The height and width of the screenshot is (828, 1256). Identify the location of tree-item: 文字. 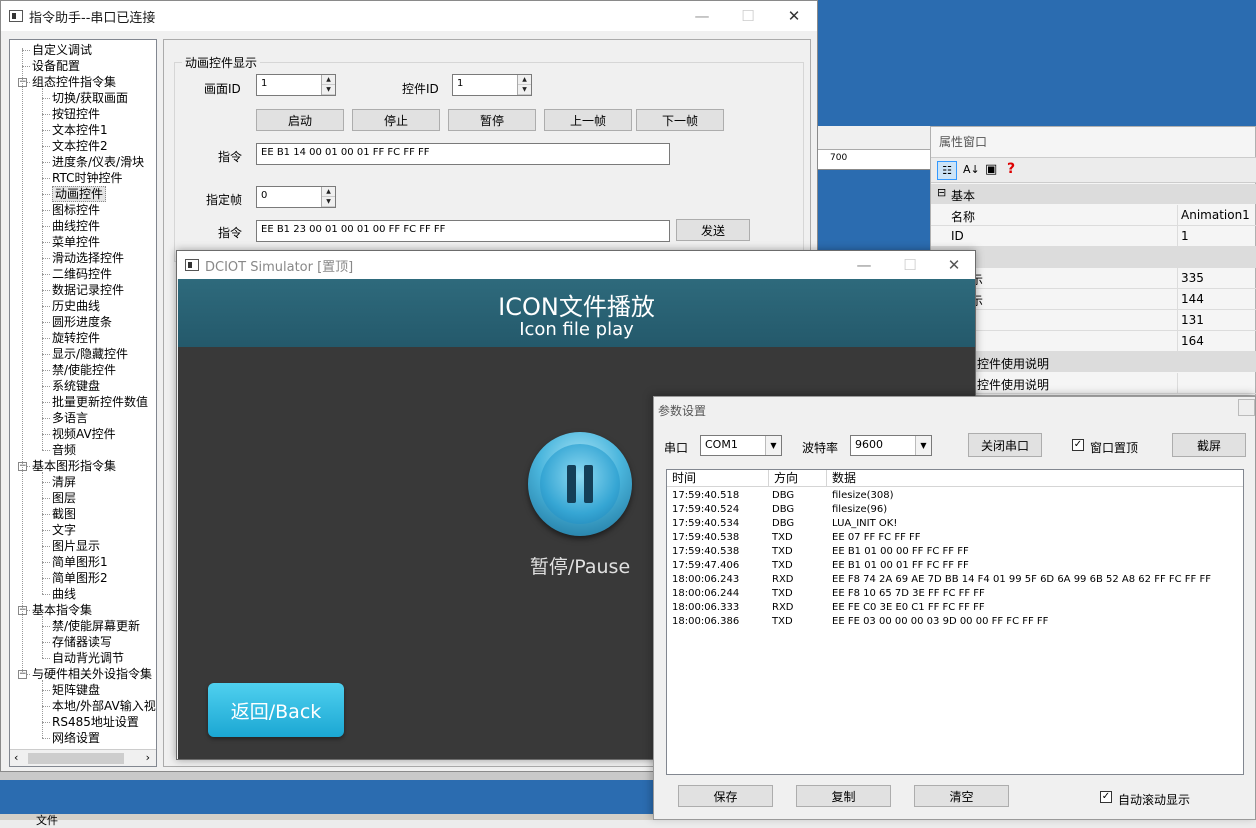
(64, 530).